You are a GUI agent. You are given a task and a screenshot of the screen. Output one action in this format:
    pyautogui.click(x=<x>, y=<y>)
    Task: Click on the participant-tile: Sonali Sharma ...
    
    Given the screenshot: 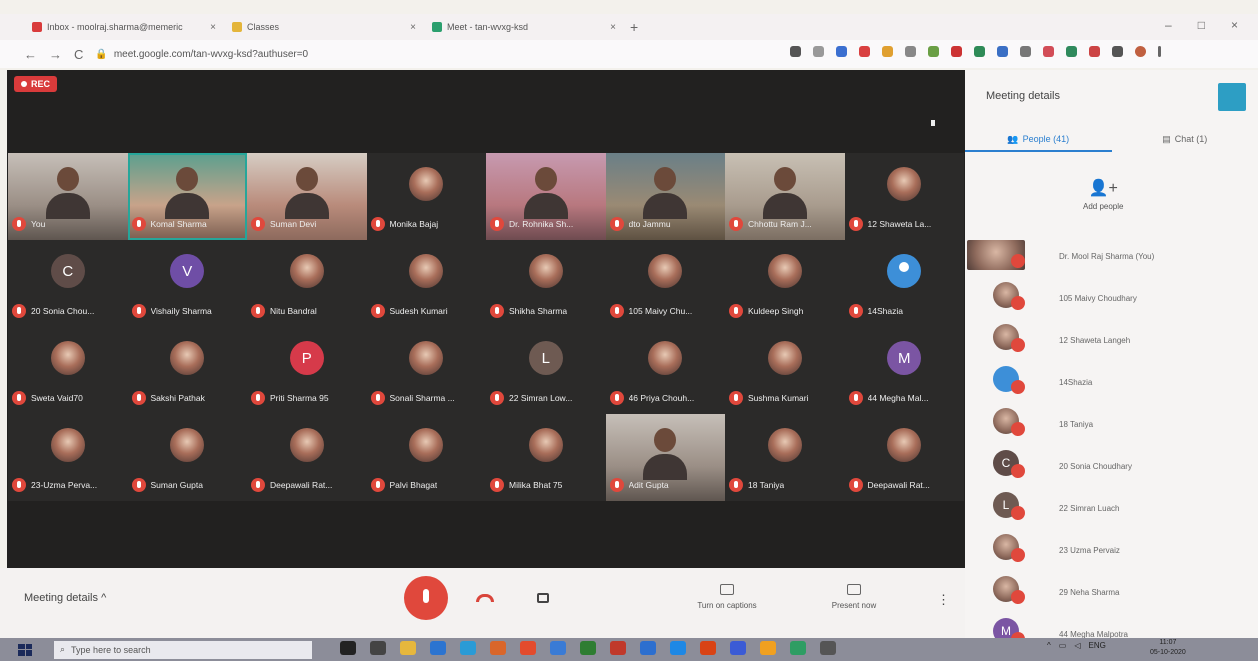 What is the action you would take?
    pyautogui.click(x=426, y=370)
    